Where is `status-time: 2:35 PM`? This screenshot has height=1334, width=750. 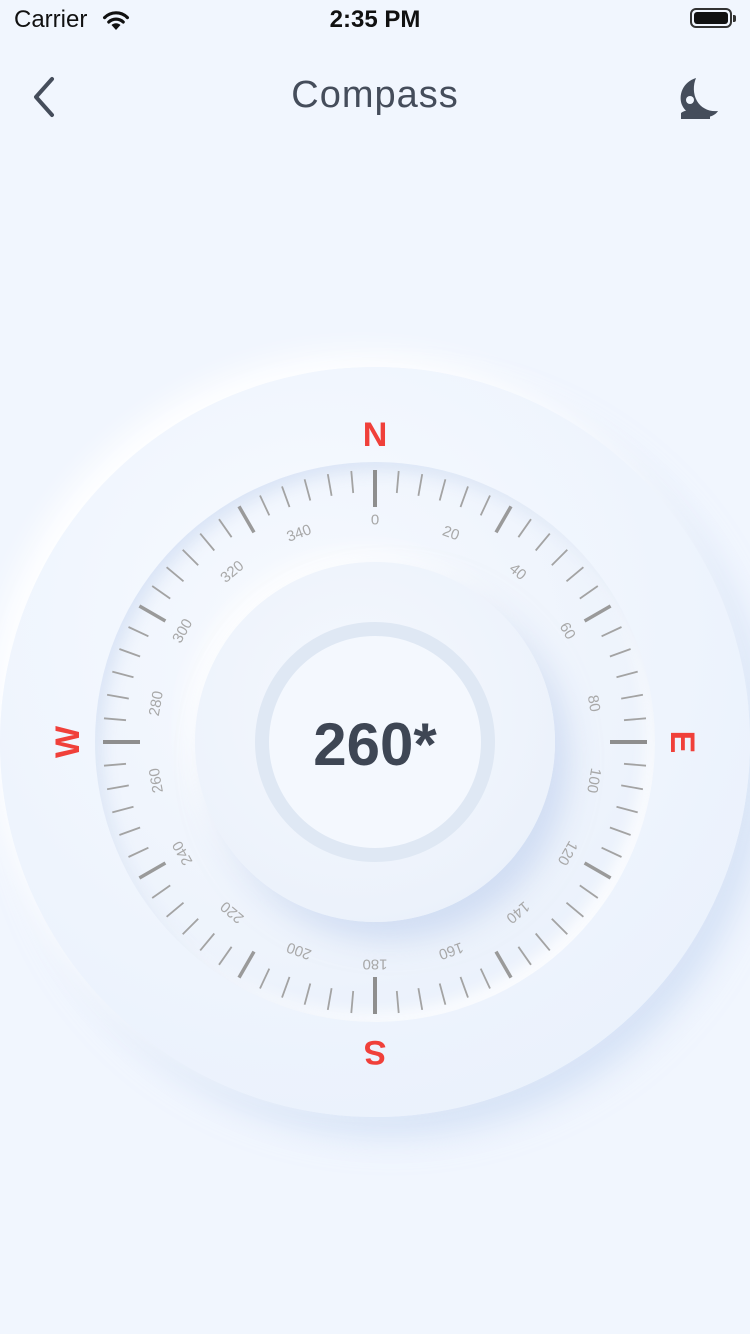
status-time: 2:35 PM is located at coordinates (375, 19).